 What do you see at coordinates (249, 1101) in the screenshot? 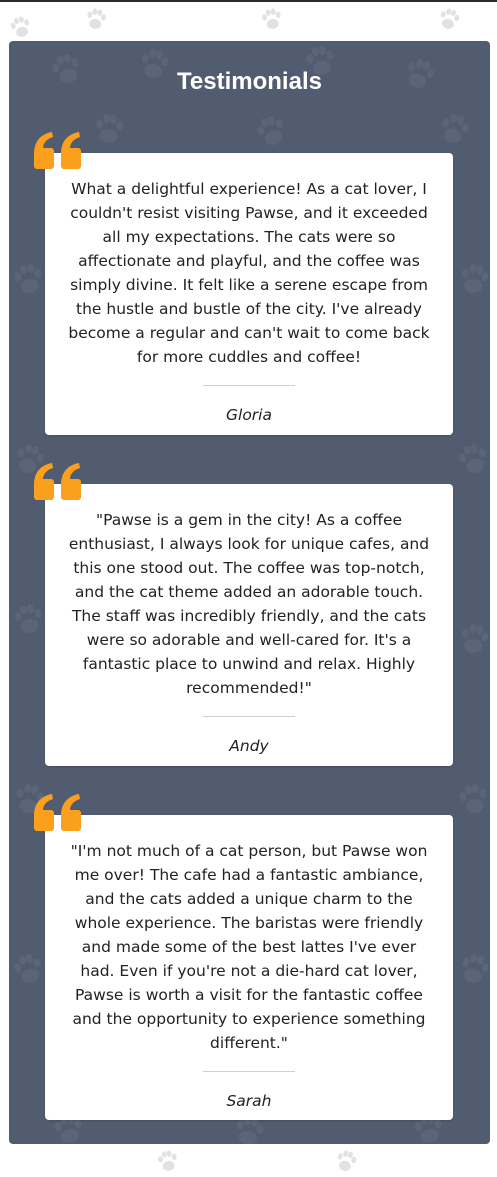
I see `testimonial-author: Sarah` at bounding box center [249, 1101].